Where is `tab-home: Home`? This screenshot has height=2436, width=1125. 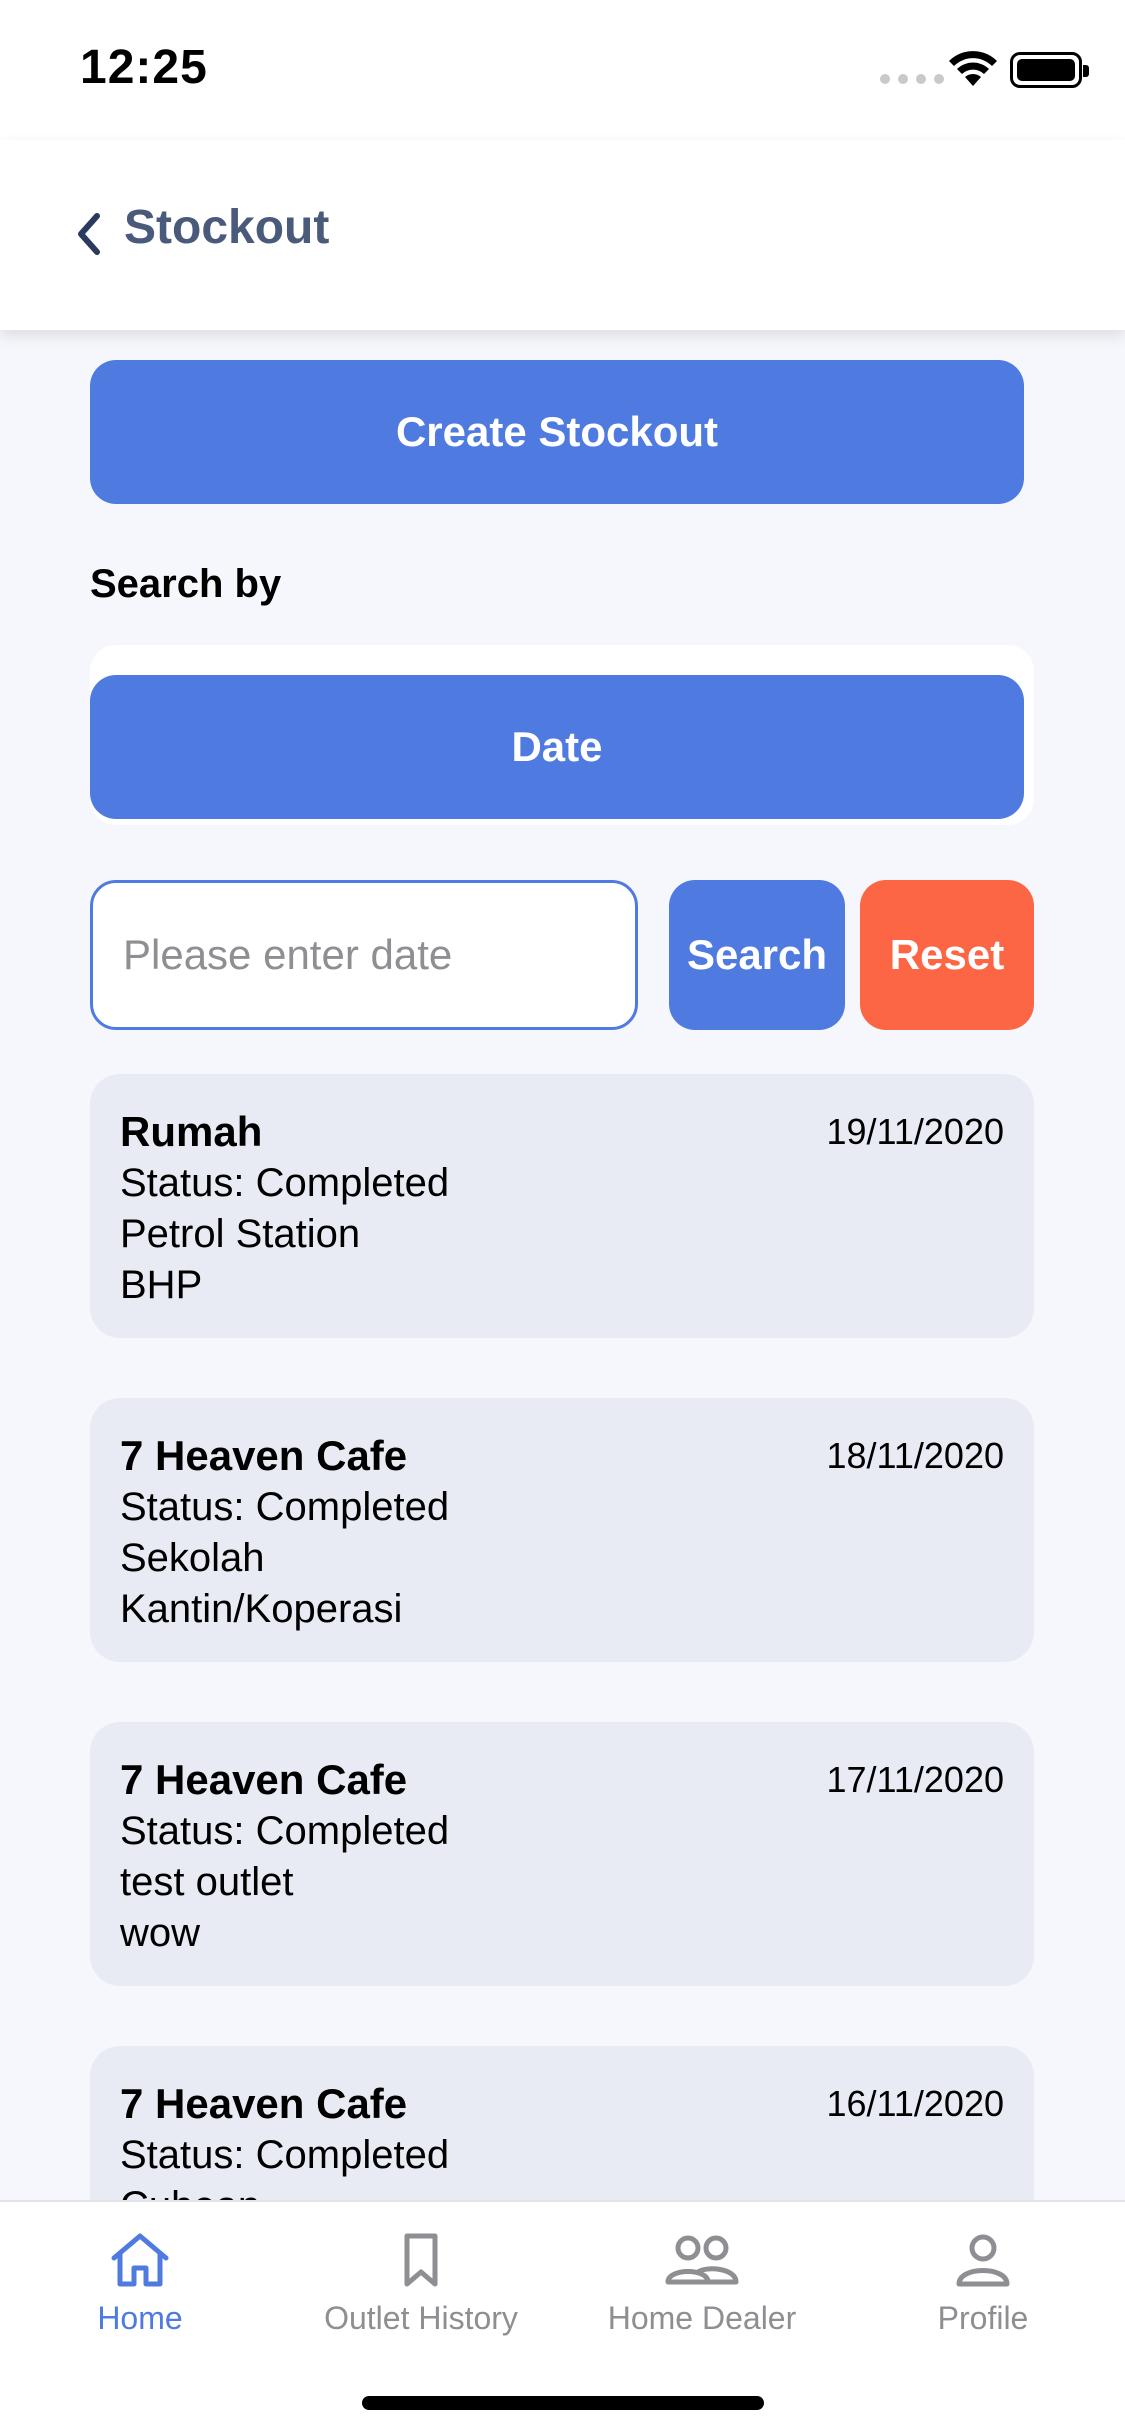
tab-home: Home is located at coordinates (140, 2284).